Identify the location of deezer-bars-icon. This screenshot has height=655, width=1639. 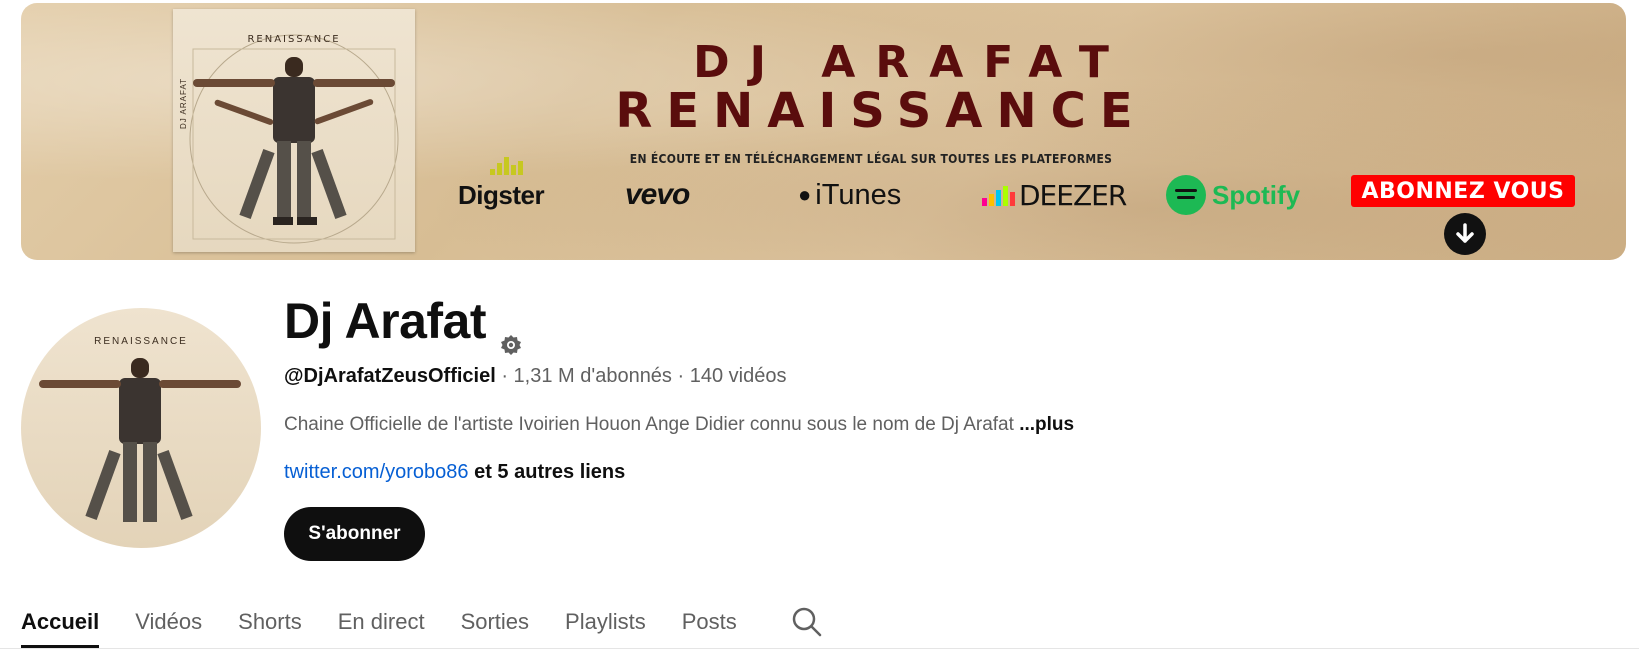
(998, 195).